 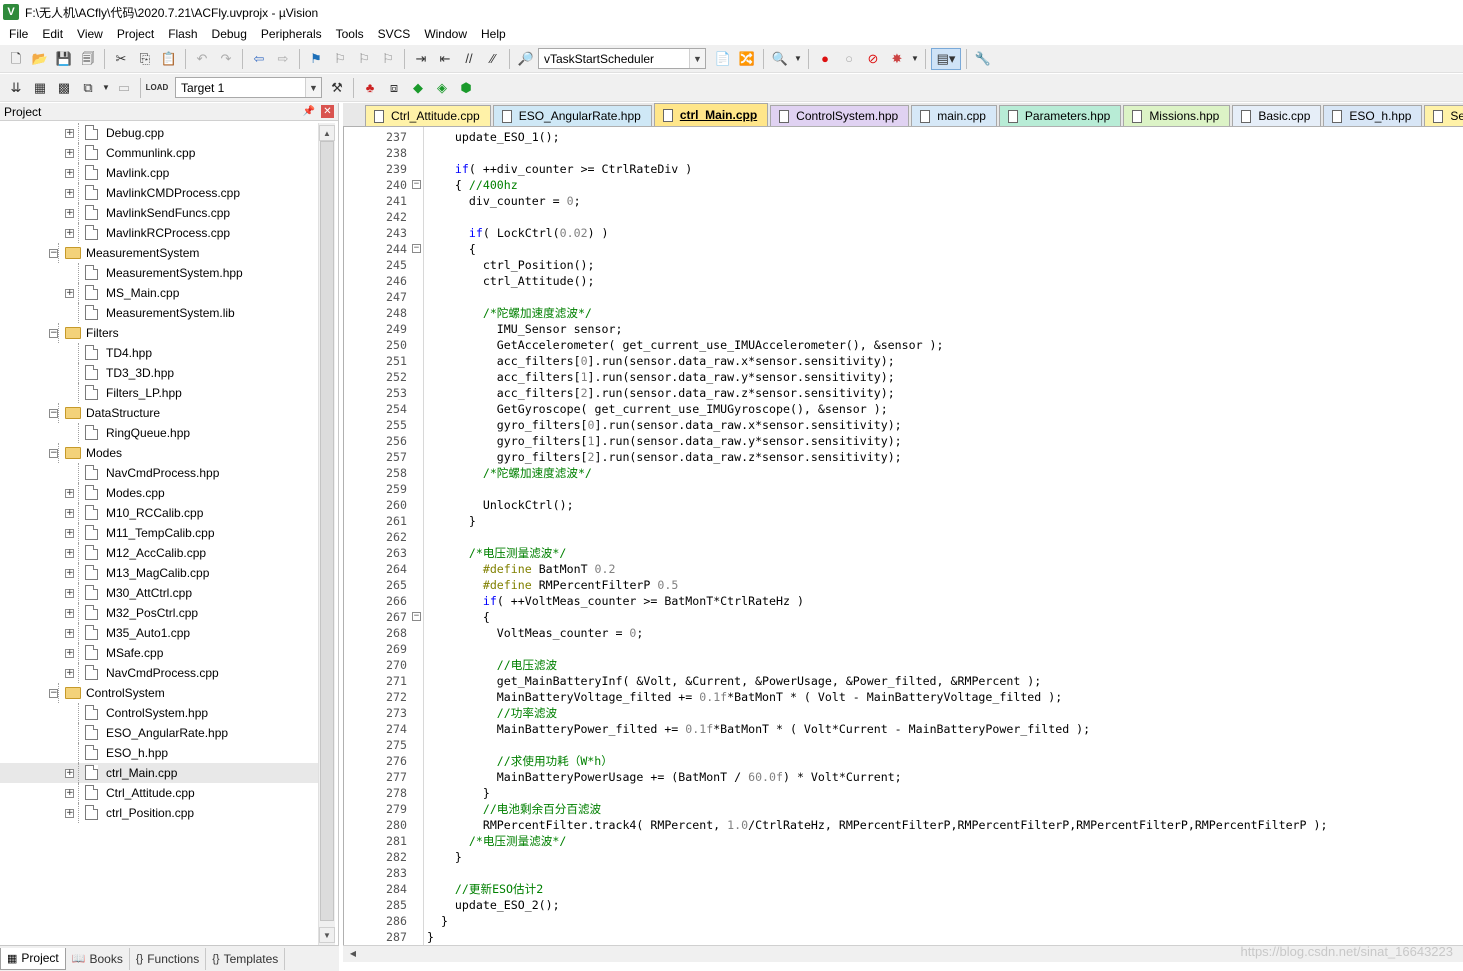 What do you see at coordinates (711, 114) in the screenshot?
I see `editor-tab: ctrl_Main.cpp` at bounding box center [711, 114].